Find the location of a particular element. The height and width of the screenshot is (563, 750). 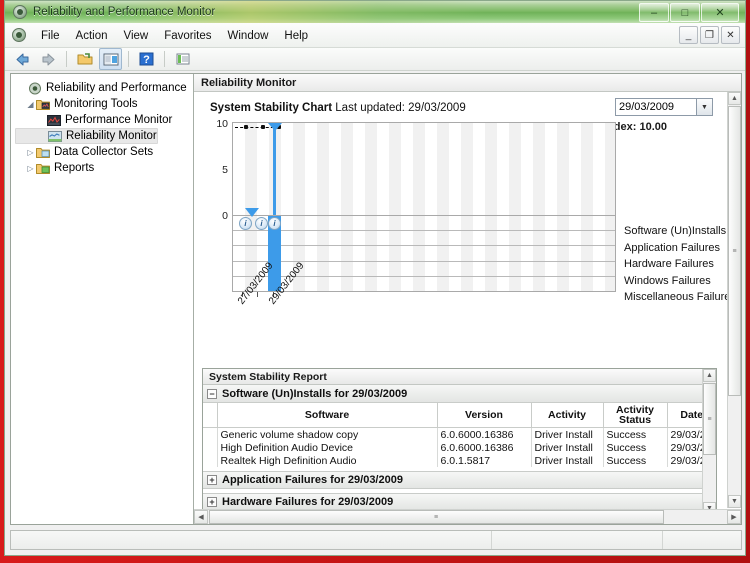

chart-plot-area is located at coordinates (424, 169).